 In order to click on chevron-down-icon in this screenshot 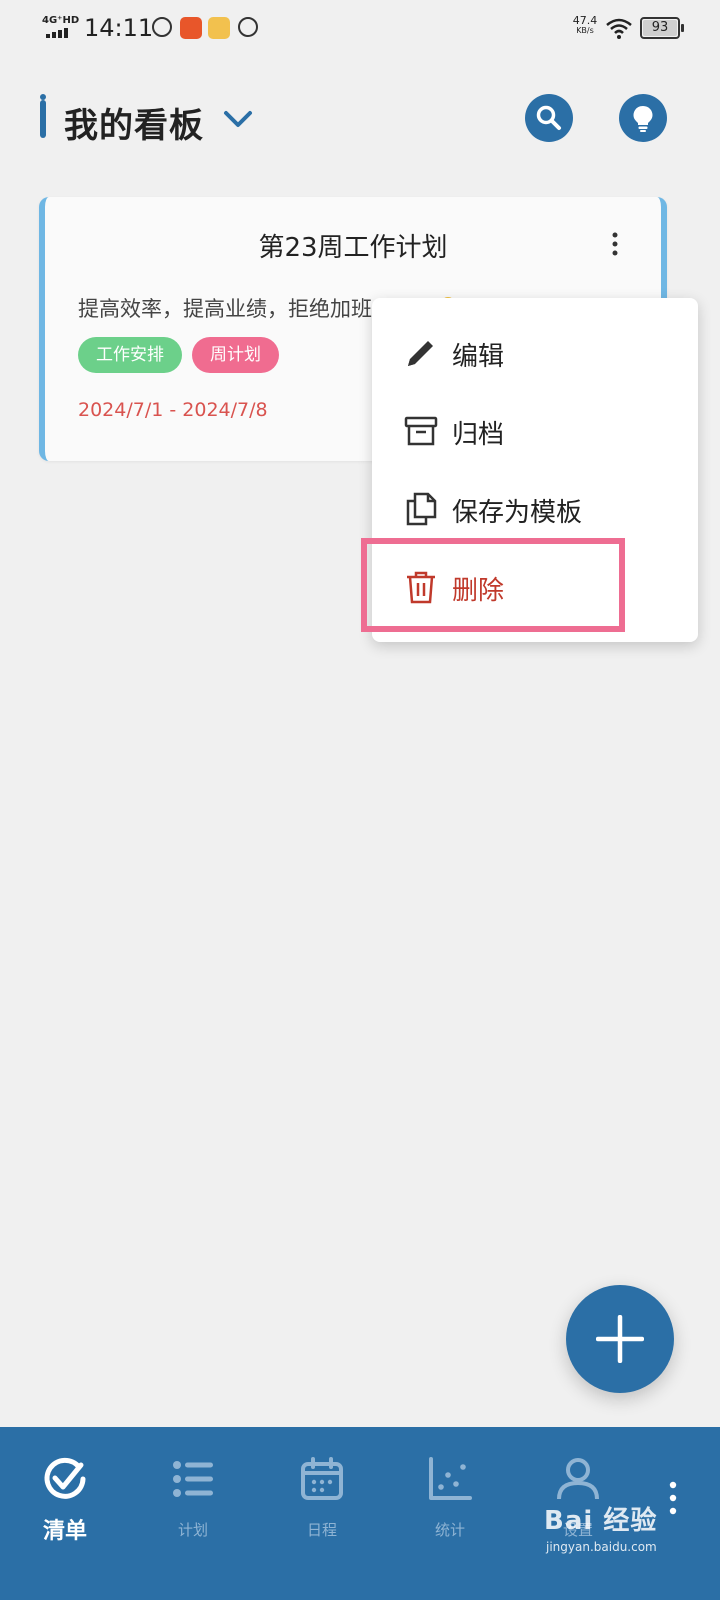, I will do `click(238, 119)`.